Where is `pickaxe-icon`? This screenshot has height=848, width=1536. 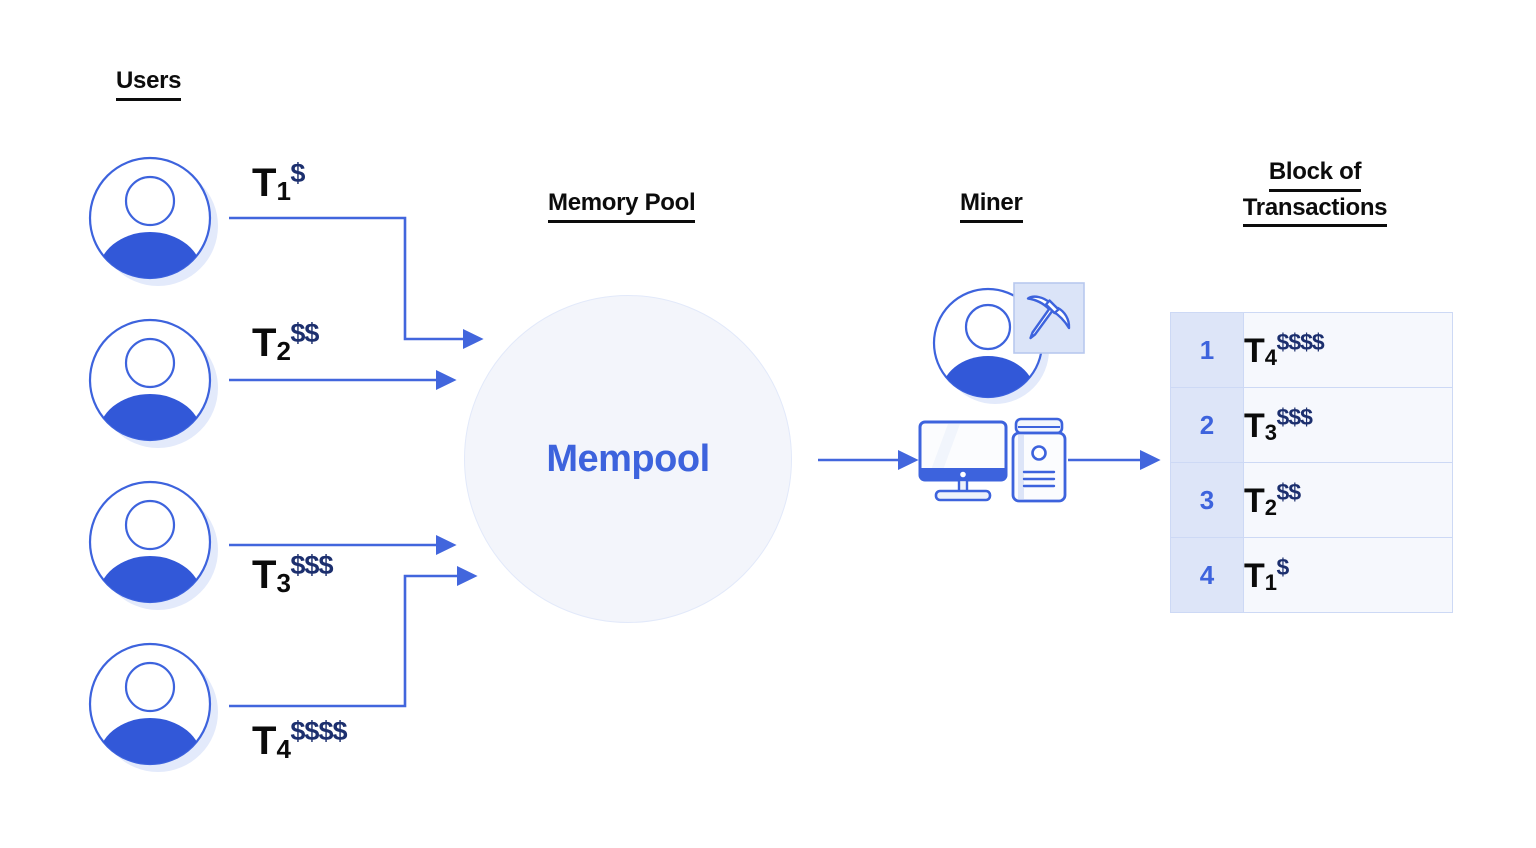 pickaxe-icon is located at coordinates (1049, 318).